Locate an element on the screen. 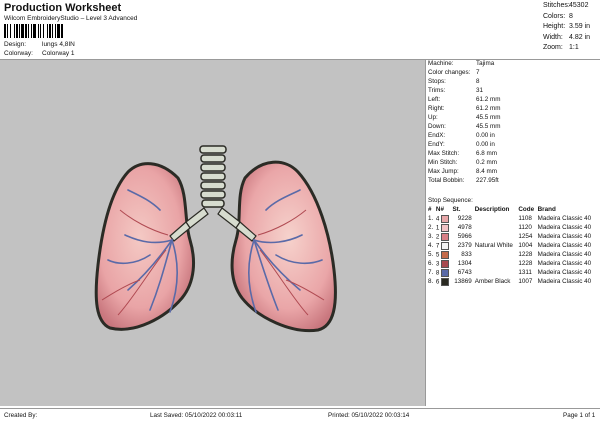  color-code: 1120 is located at coordinates (525, 227).